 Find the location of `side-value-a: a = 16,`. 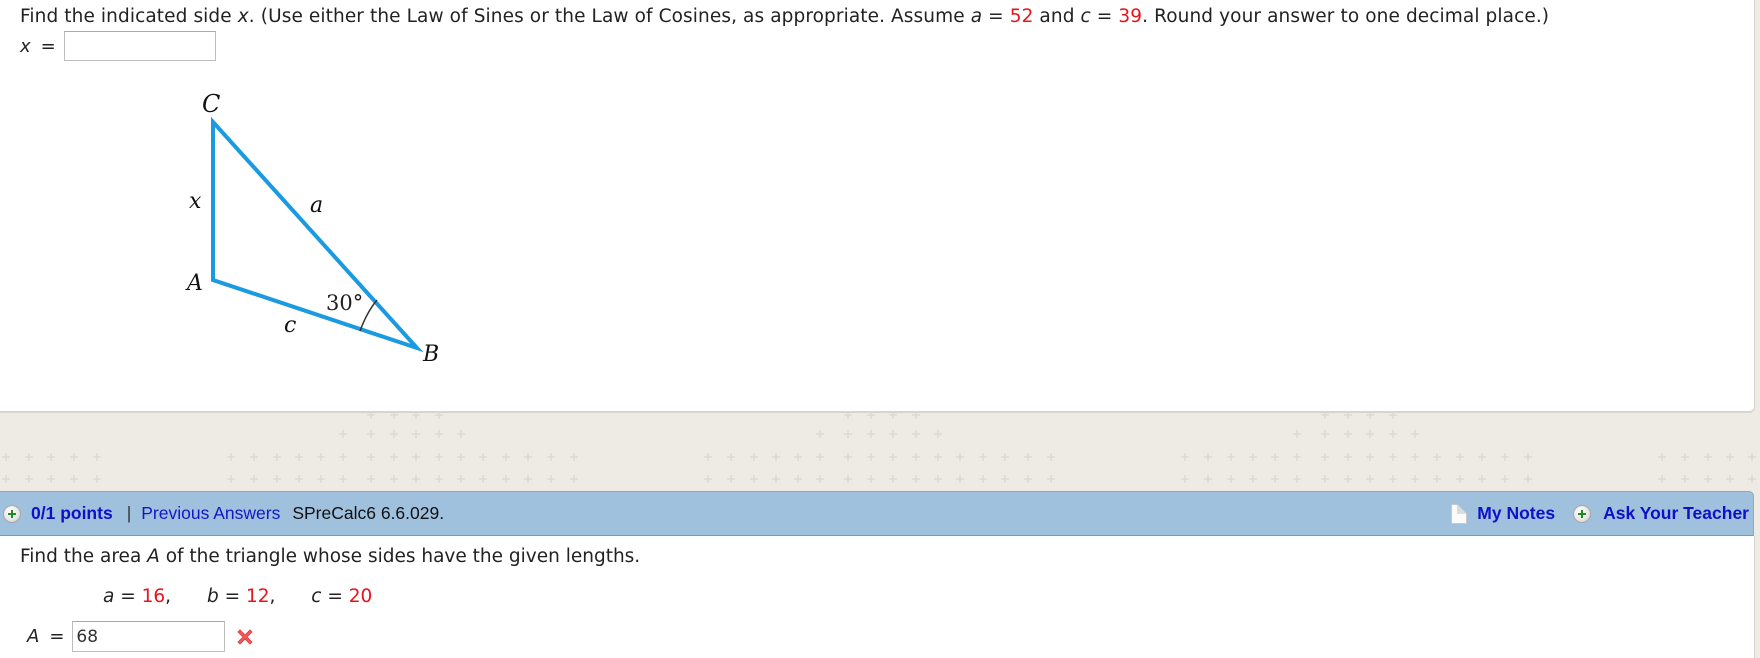

side-value-a: a = 16, is located at coordinates (137, 596).